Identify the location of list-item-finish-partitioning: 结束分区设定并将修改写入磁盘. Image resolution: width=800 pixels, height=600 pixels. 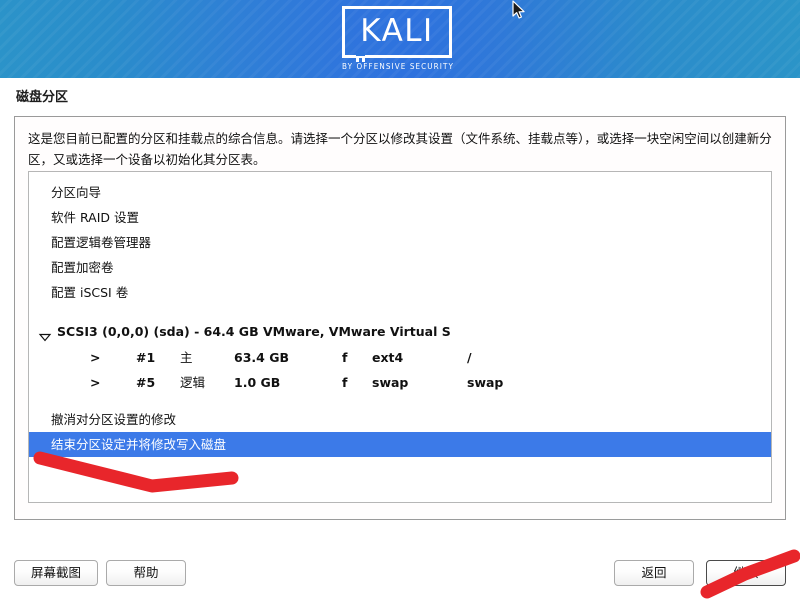
(400, 444).